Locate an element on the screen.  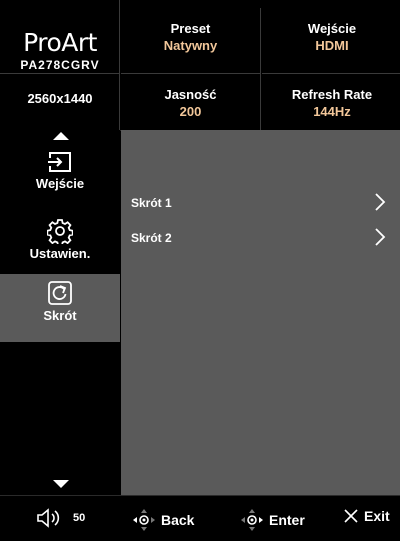
brand-logo: ProArt is located at coordinates (60, 42).